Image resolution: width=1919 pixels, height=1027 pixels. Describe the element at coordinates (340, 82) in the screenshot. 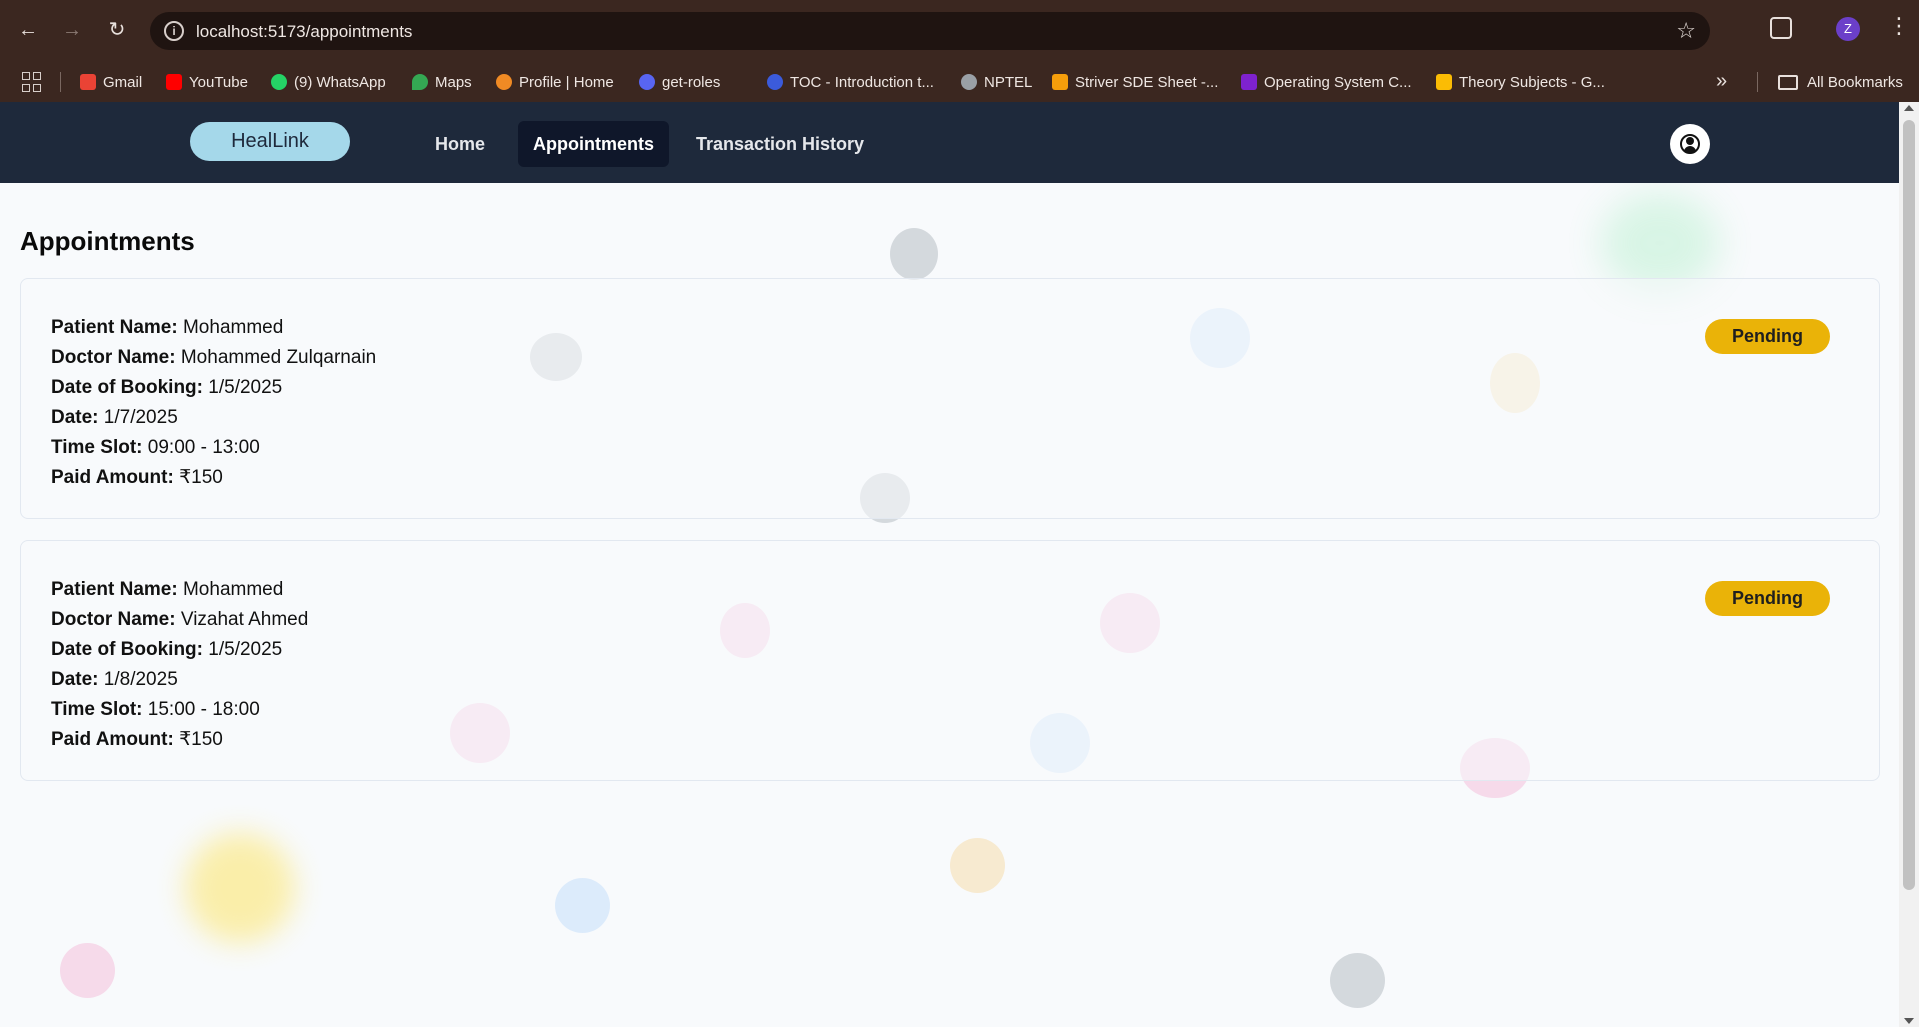

I see `bookmark-label: (9) WhatsApp` at that location.